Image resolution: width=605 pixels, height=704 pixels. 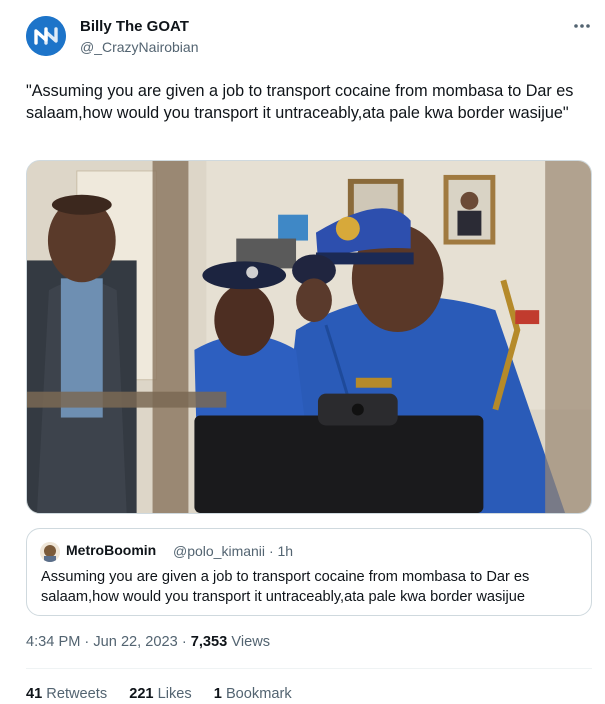 I want to click on tweet-meta: 4:34 PM · Jun 22, 2023 · 7,353 Views, so click(x=148, y=642).